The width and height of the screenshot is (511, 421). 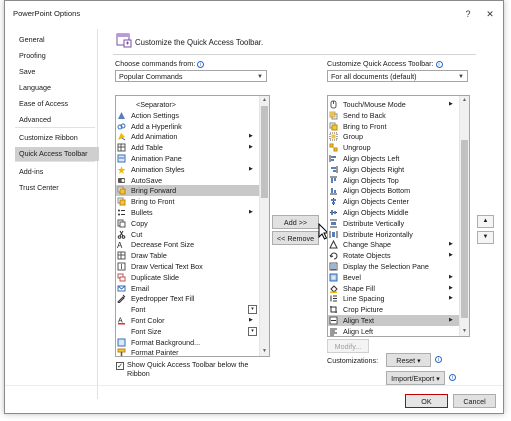 I want to click on list-item: Animation Styles ▶, so click(x=187, y=169).